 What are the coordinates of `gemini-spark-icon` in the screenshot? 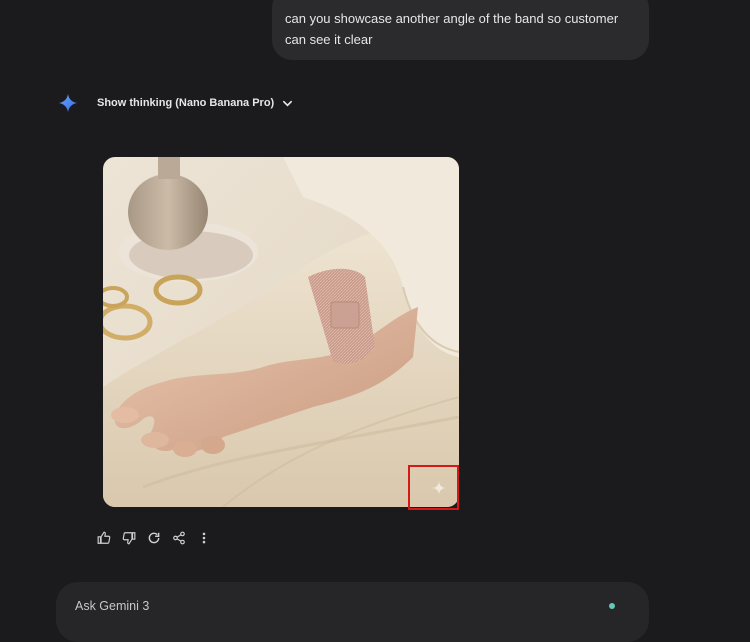 It's located at (68, 103).